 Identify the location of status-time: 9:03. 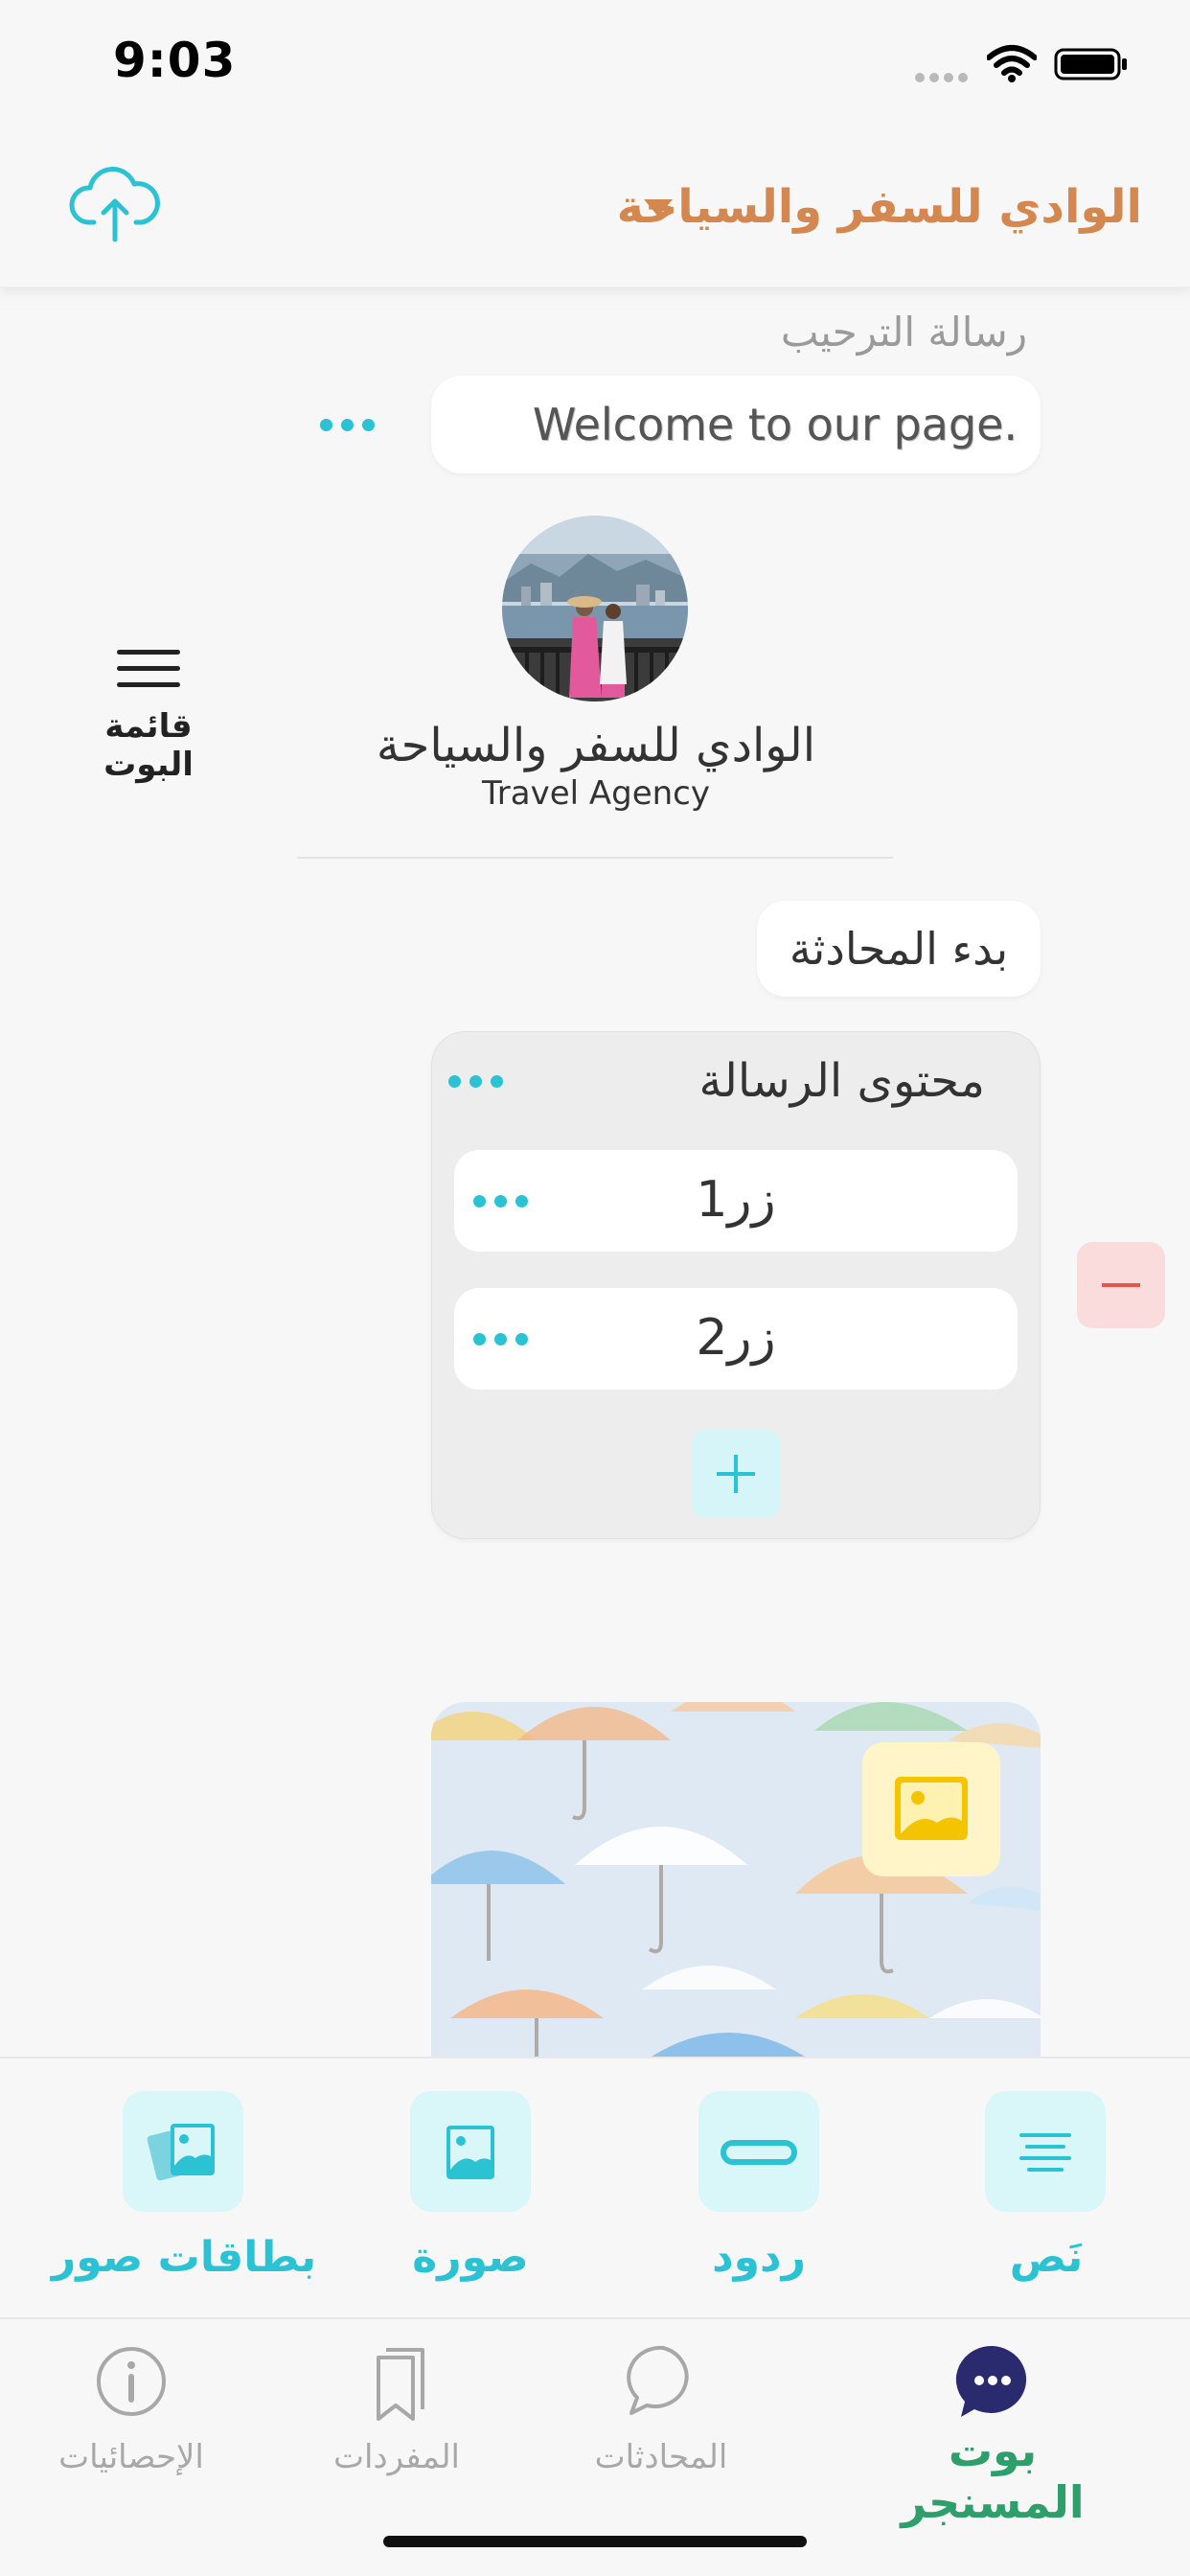
(175, 60).